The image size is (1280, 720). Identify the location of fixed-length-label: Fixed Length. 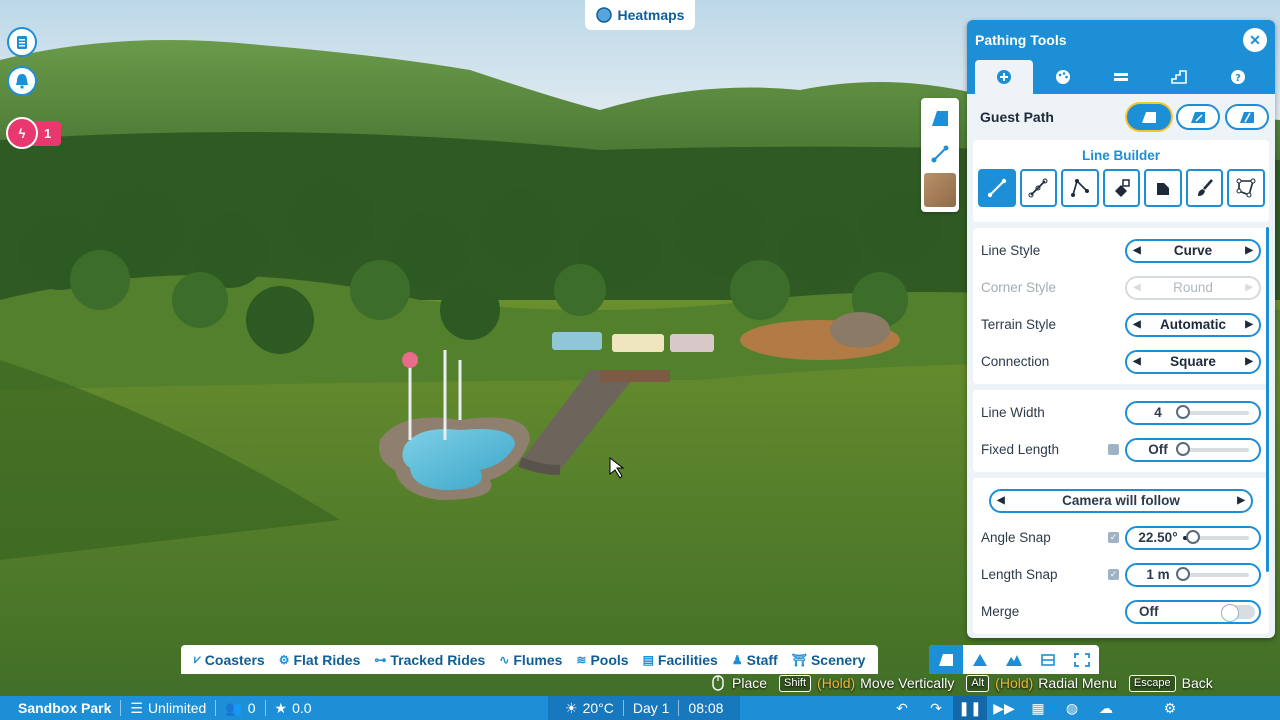
(1020, 449).